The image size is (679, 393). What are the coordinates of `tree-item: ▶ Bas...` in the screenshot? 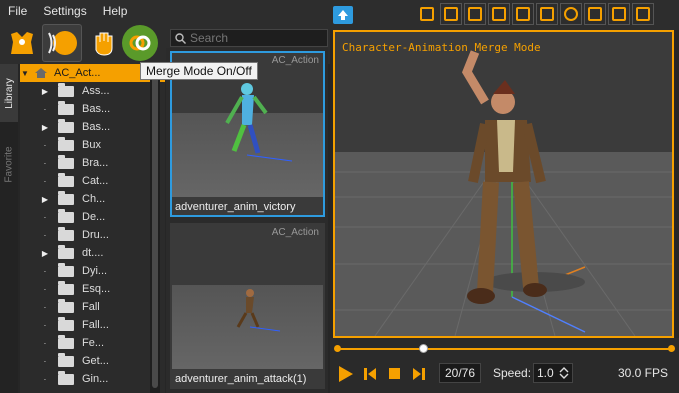 It's located at (92, 127).